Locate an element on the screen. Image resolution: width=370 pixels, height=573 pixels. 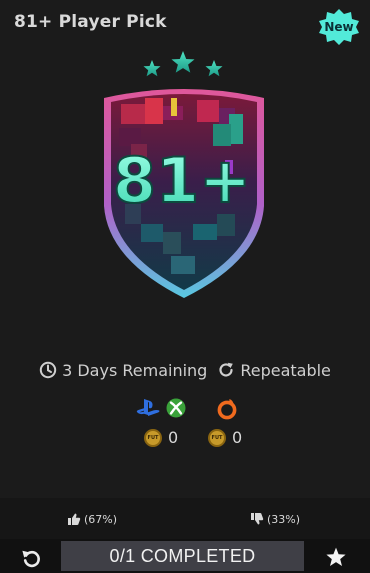
thumbs-up-icon is located at coordinates (74, 519).